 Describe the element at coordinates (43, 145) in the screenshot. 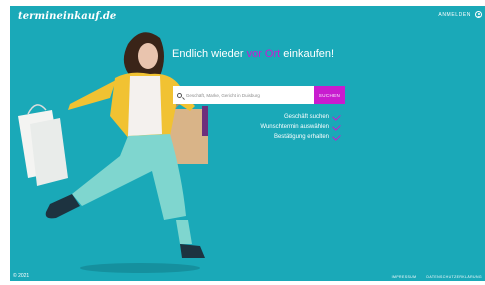

I see `shopping-bags-left` at that location.